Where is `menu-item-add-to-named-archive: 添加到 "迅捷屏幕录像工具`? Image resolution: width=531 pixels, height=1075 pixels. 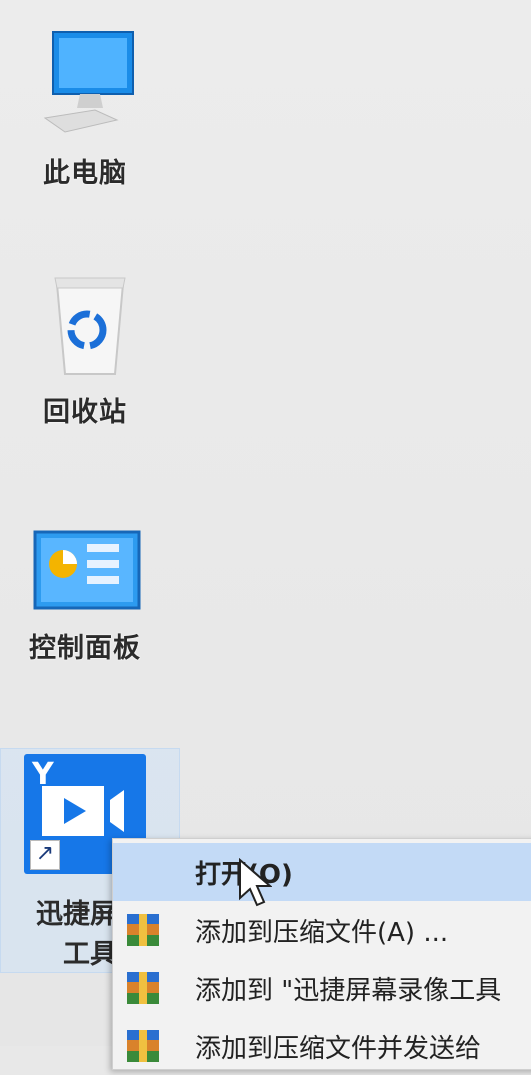
menu-item-add-to-named-archive: 添加到 "迅捷屏幕录像工具 is located at coordinates (322, 988).